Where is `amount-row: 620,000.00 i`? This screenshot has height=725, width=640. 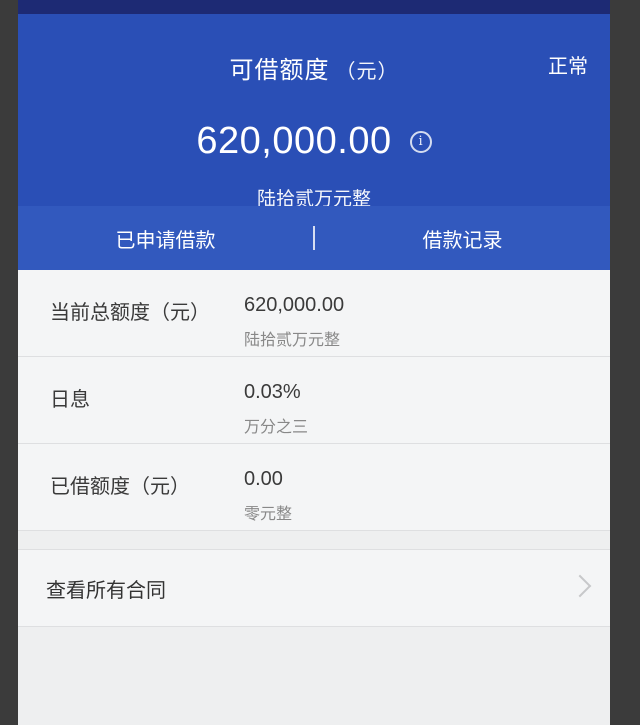
amount-row: 620,000.00 i is located at coordinates (314, 141).